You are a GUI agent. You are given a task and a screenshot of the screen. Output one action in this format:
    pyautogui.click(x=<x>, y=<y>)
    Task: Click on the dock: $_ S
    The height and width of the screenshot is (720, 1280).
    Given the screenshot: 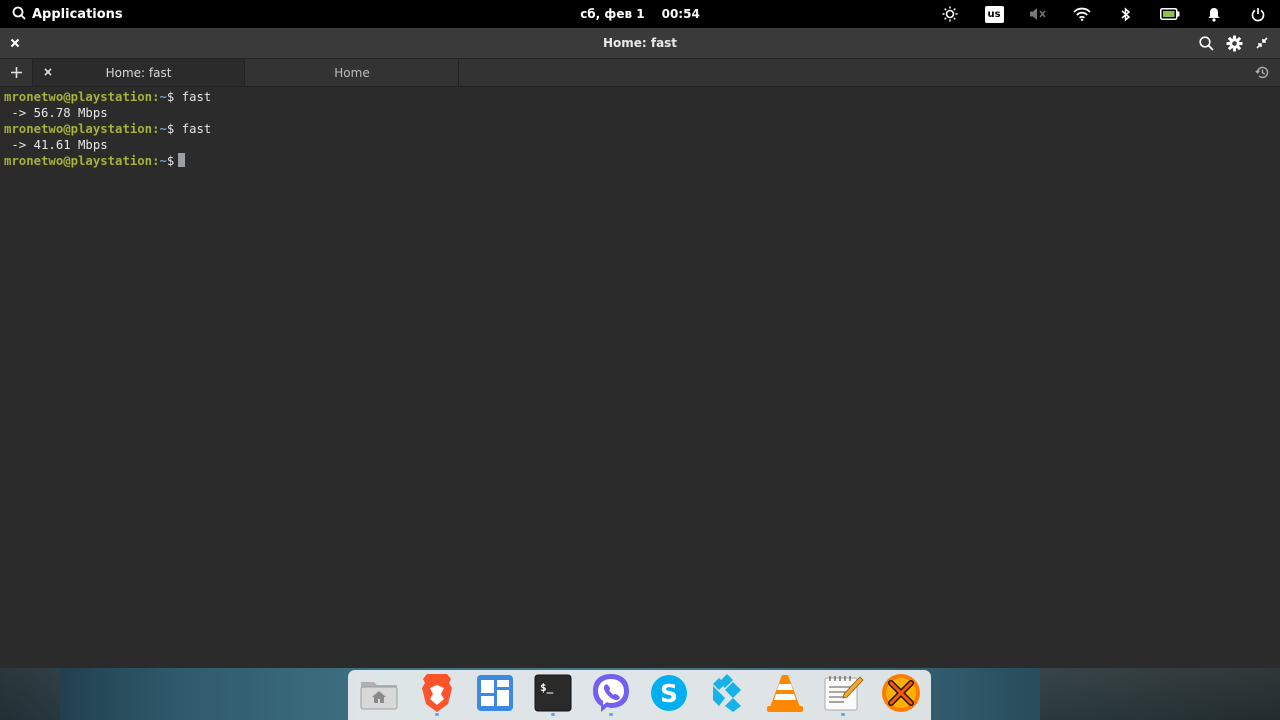 What is the action you would take?
    pyautogui.click(x=639, y=695)
    